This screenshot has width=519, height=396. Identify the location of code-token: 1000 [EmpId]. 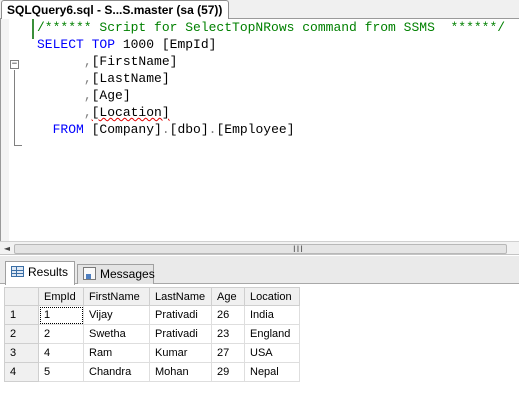
(166, 44).